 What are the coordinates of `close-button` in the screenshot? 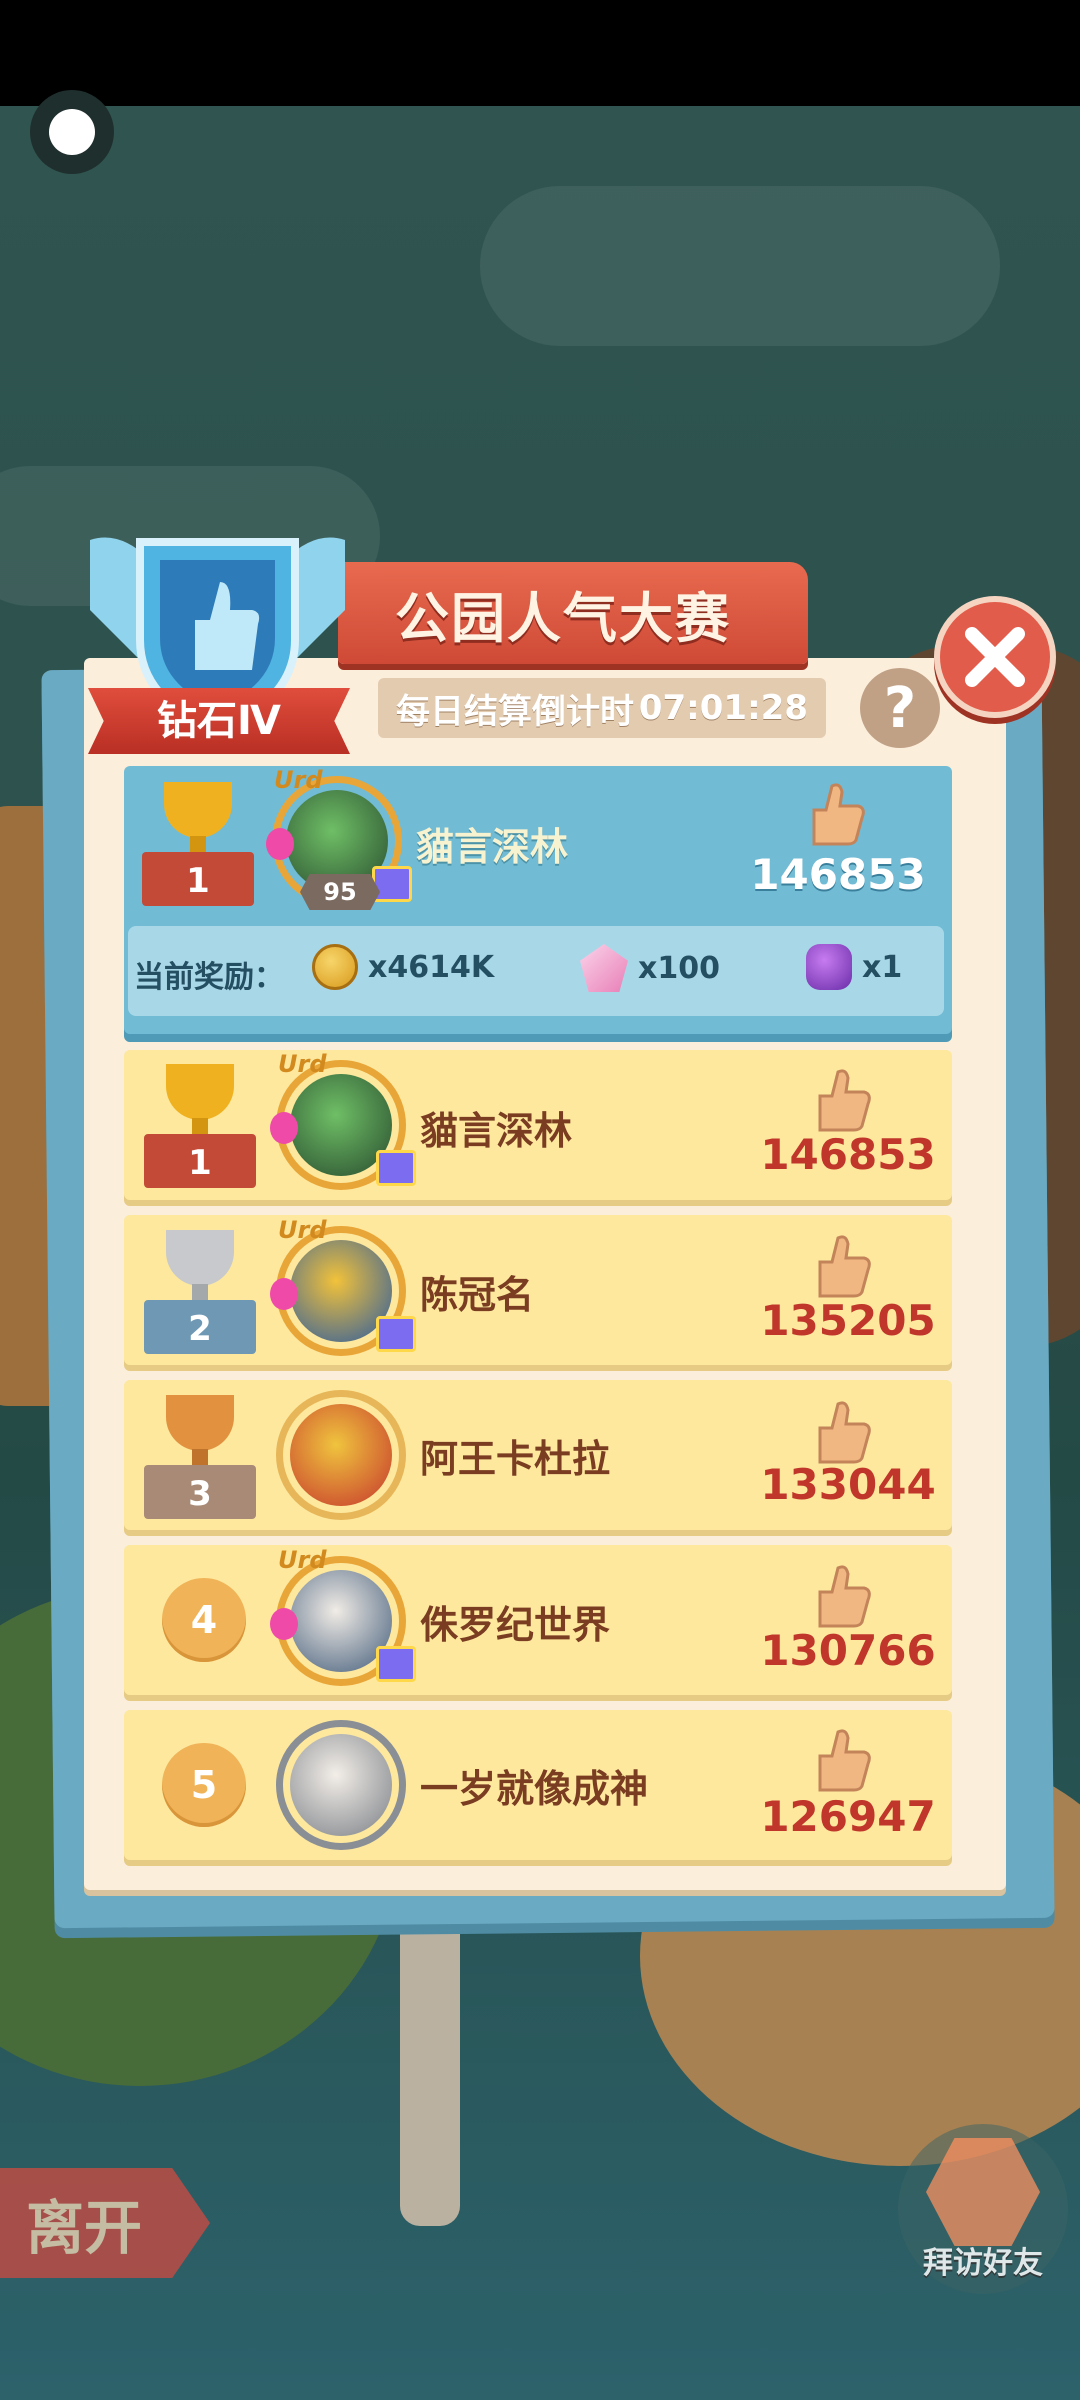 It's located at (995, 657).